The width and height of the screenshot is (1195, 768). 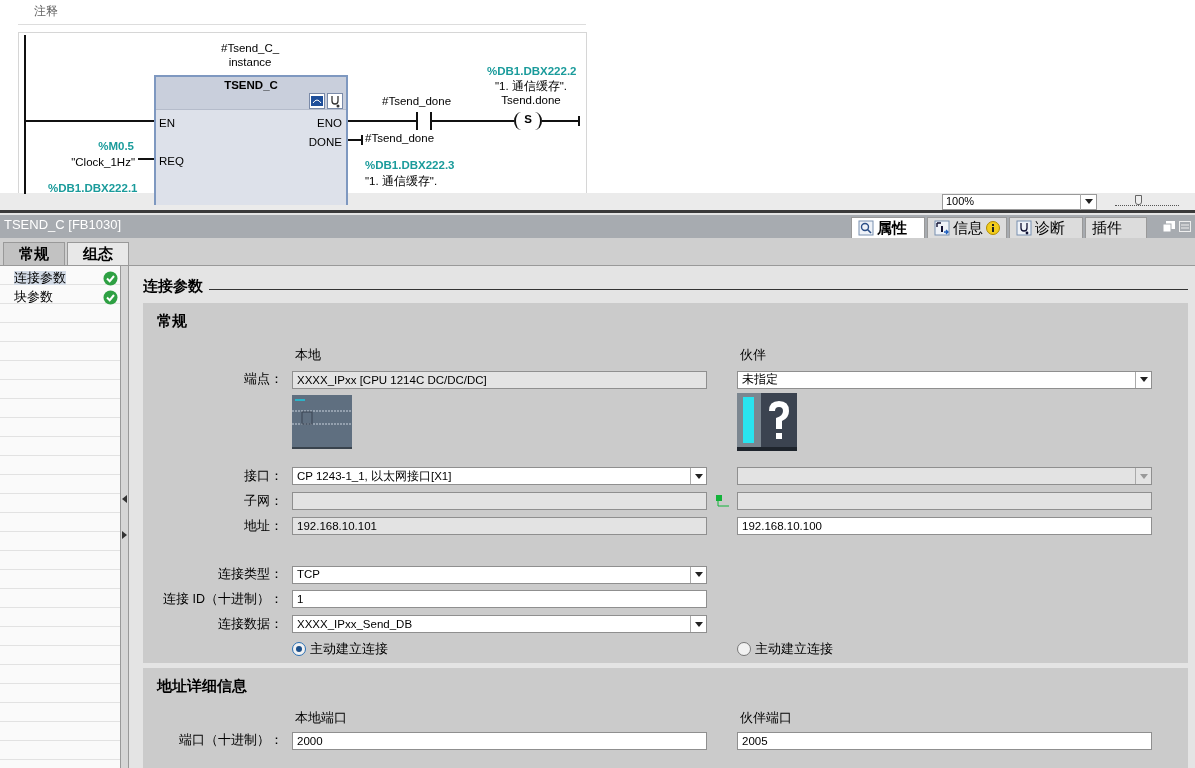 I want to click on column-header: 伙伴端口, so click(x=766, y=718).